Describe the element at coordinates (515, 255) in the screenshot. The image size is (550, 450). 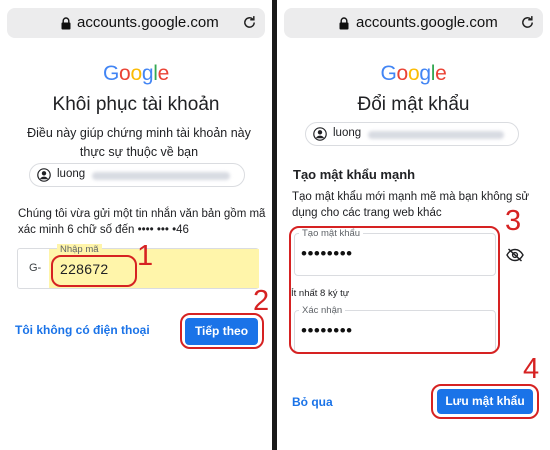
I see `eye-off-icon` at that location.